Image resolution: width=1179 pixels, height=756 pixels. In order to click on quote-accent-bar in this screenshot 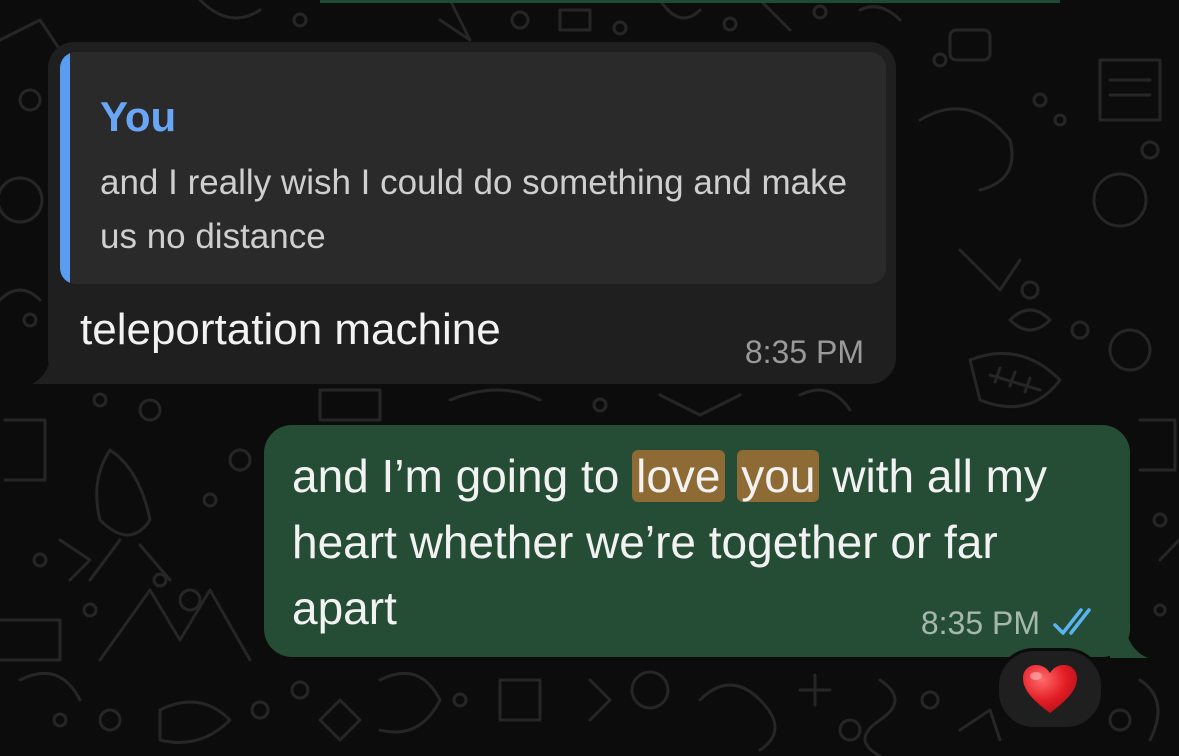, I will do `click(65, 168)`.